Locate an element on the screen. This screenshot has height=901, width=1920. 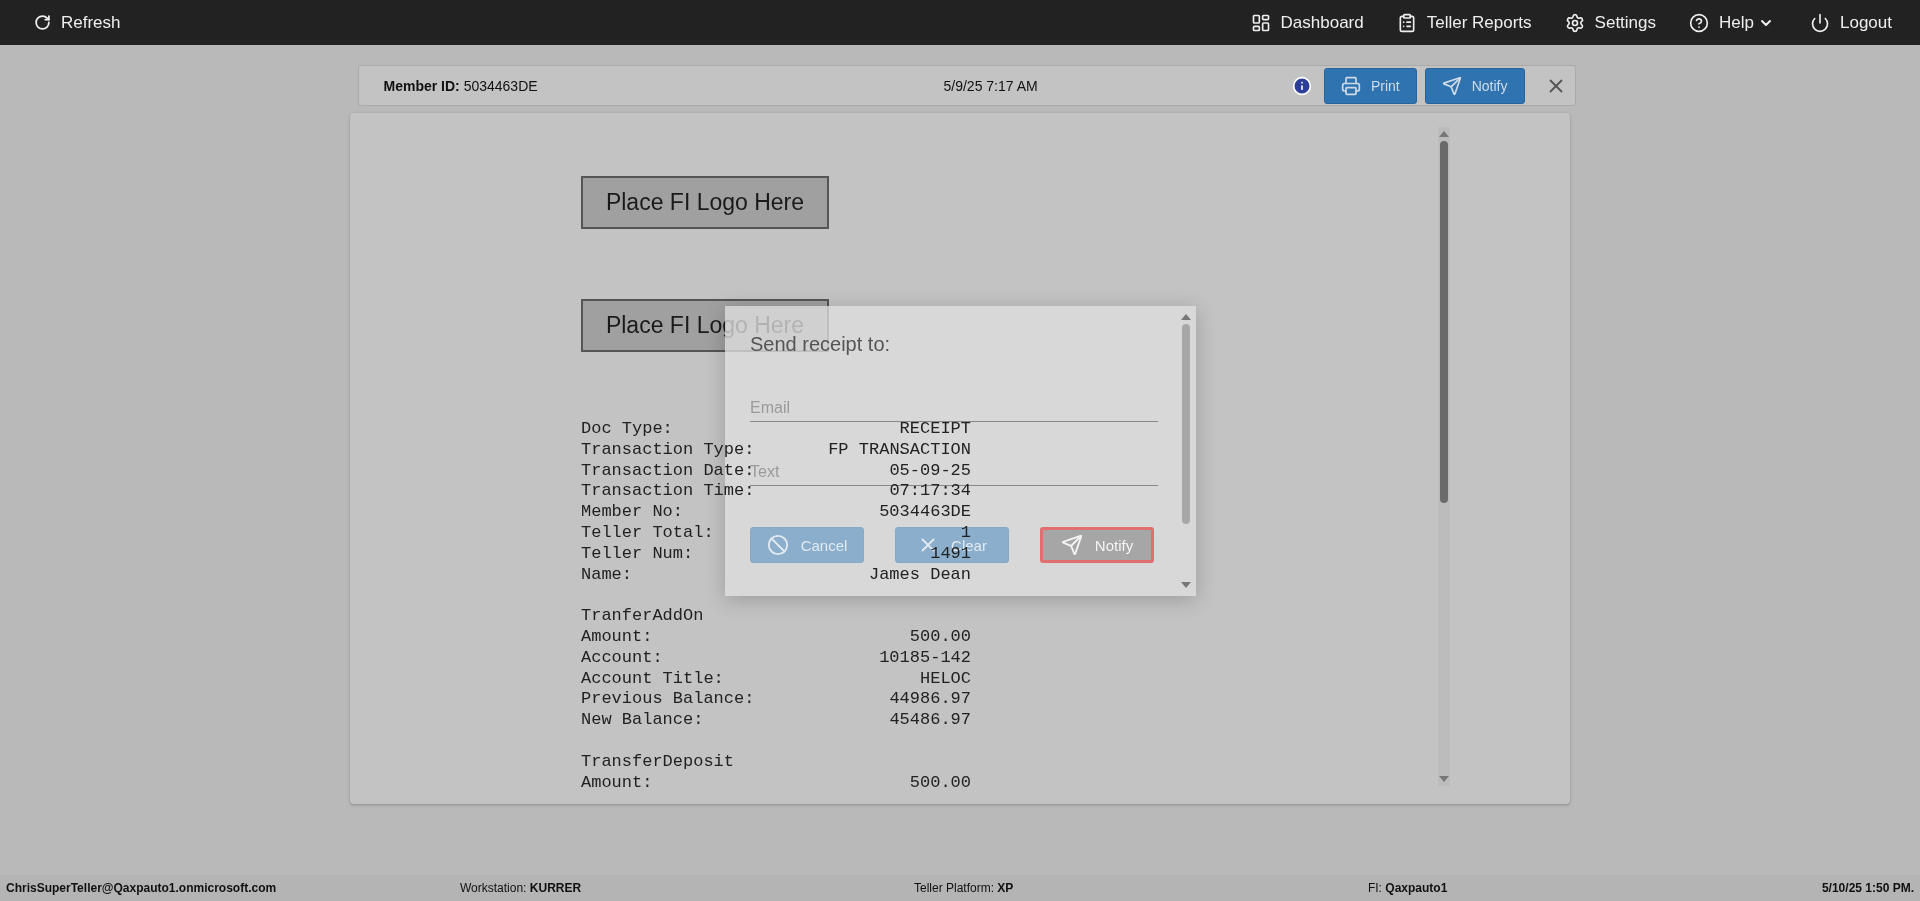
receipt-value: 5034463DE is located at coordinates (925, 512).